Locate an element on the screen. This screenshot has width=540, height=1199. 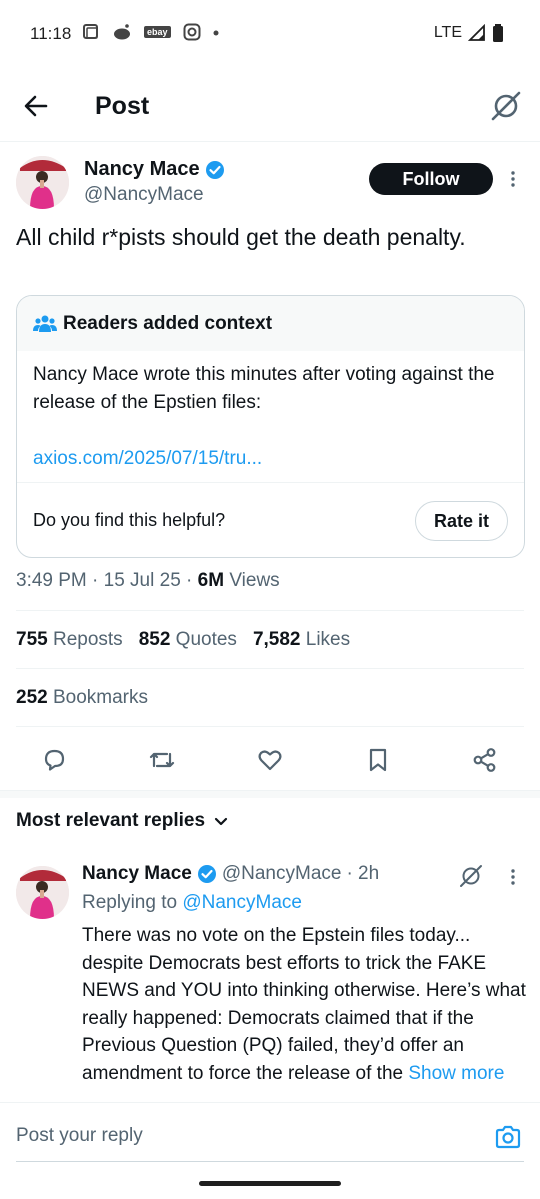
section-separator is located at coordinates (270, 794).